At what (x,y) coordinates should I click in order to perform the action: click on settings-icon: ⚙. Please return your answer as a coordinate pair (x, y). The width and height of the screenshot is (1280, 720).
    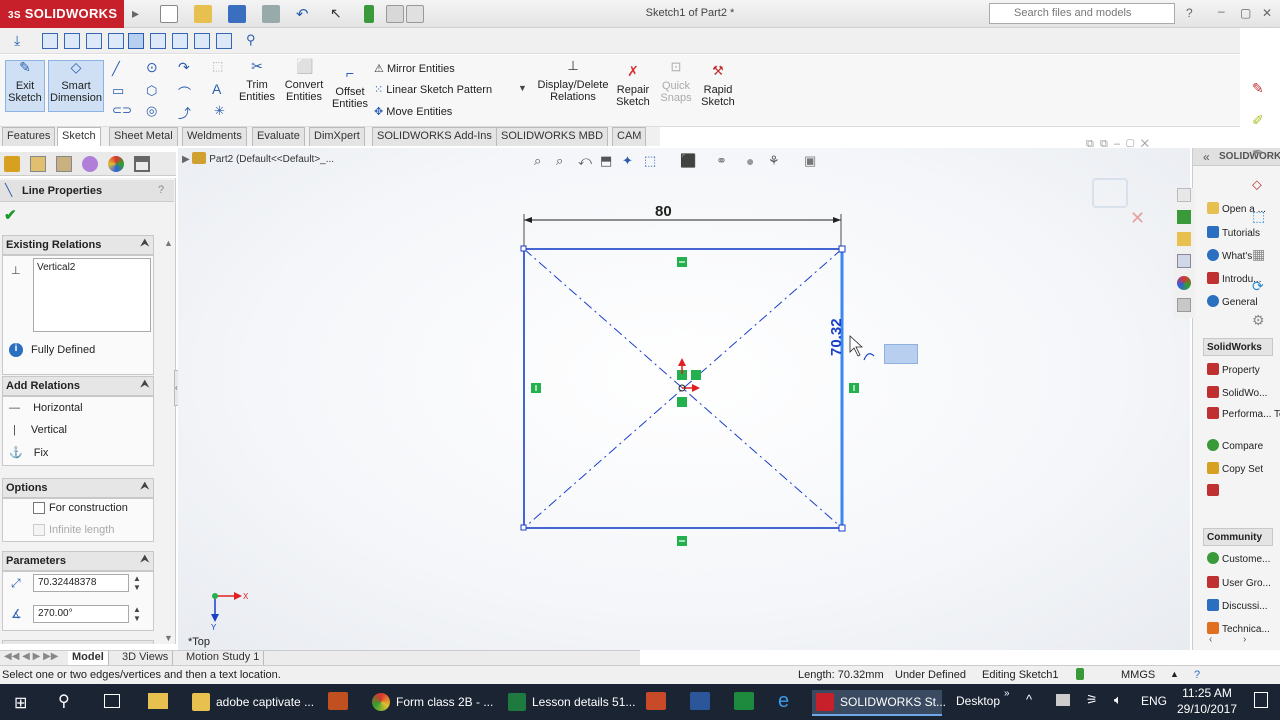
    Looking at the image, I should click on (1258, 320).